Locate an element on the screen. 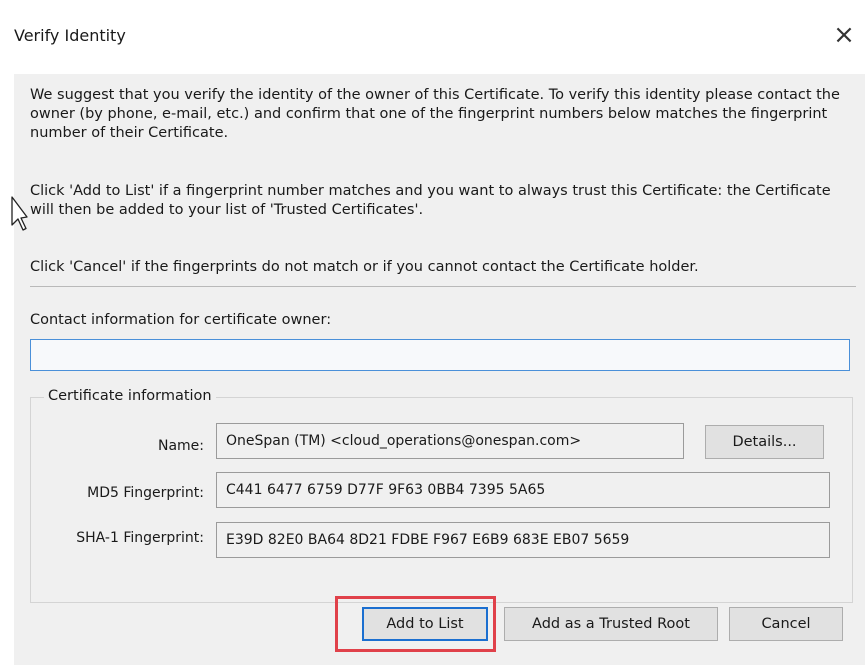  md5-fingerprint-field: C441 6477 6759 D77F 9F63 0BB4 7395 5A65 is located at coordinates (523, 490).